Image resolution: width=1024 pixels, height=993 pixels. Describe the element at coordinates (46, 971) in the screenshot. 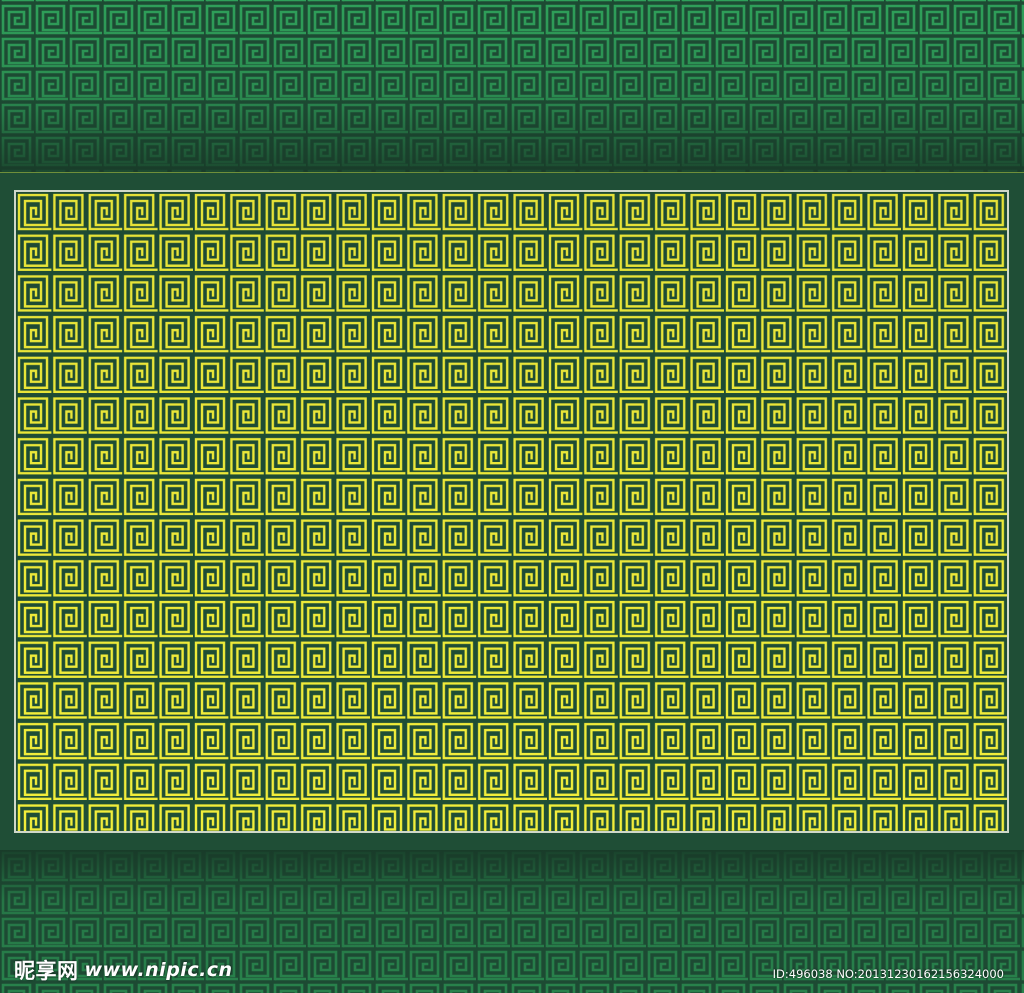

I see `watermark-brand: 昵享网` at that location.